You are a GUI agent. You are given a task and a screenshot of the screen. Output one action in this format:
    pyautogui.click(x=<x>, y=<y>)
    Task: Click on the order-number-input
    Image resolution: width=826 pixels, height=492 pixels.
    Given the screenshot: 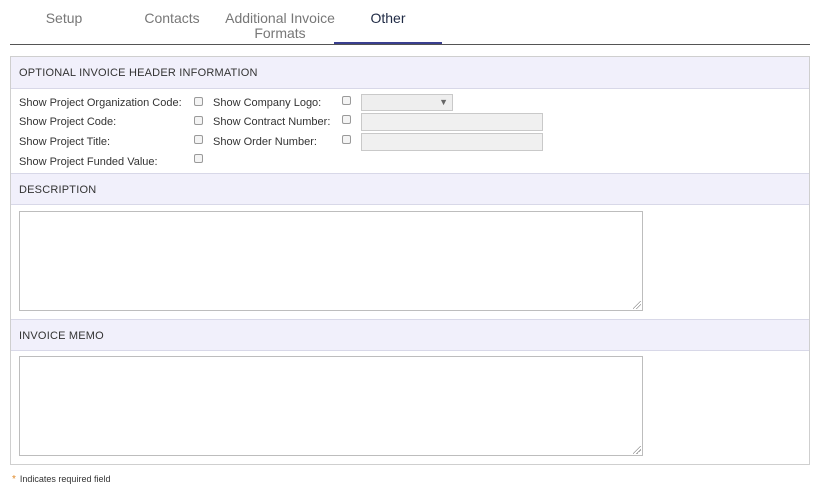 What is the action you would take?
    pyautogui.click(x=452, y=142)
    